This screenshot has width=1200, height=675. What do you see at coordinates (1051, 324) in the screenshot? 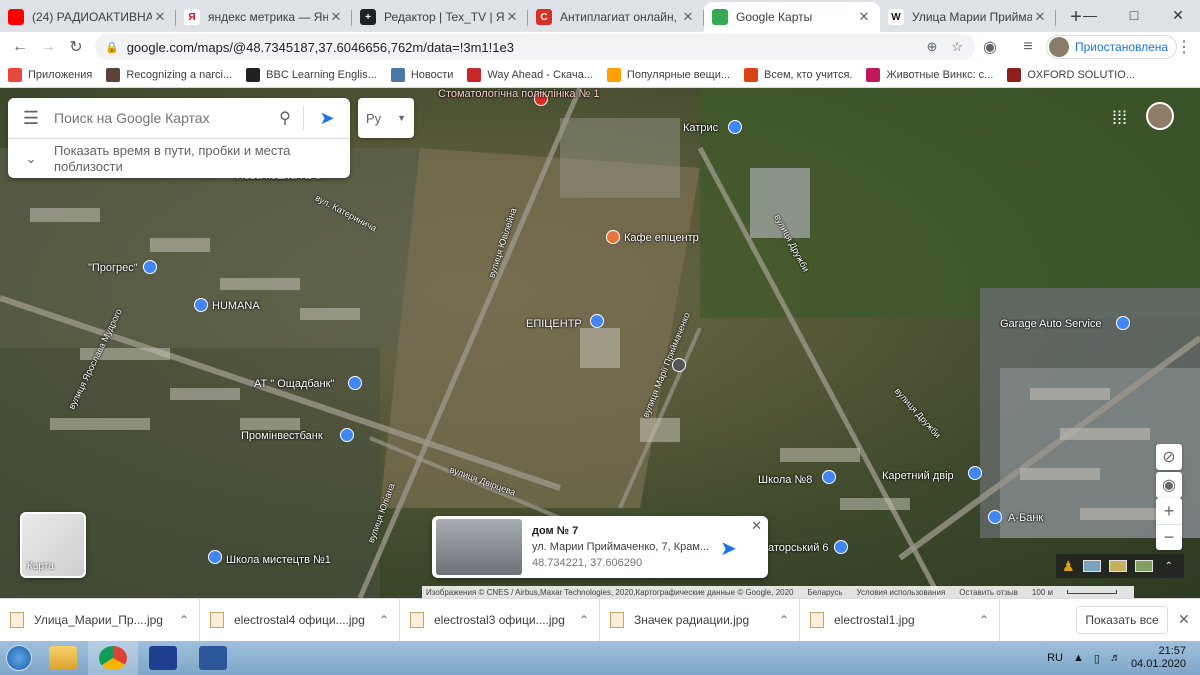
I see `map-label: Garage Auto Service` at bounding box center [1051, 324].